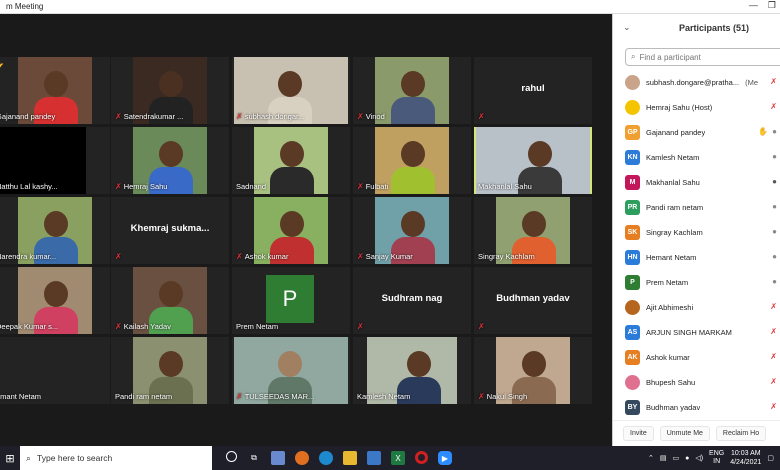 The image size is (780, 470). What do you see at coordinates (412, 300) in the screenshot?
I see `video-tile: Sudhram nag ✗` at bounding box center [412, 300].